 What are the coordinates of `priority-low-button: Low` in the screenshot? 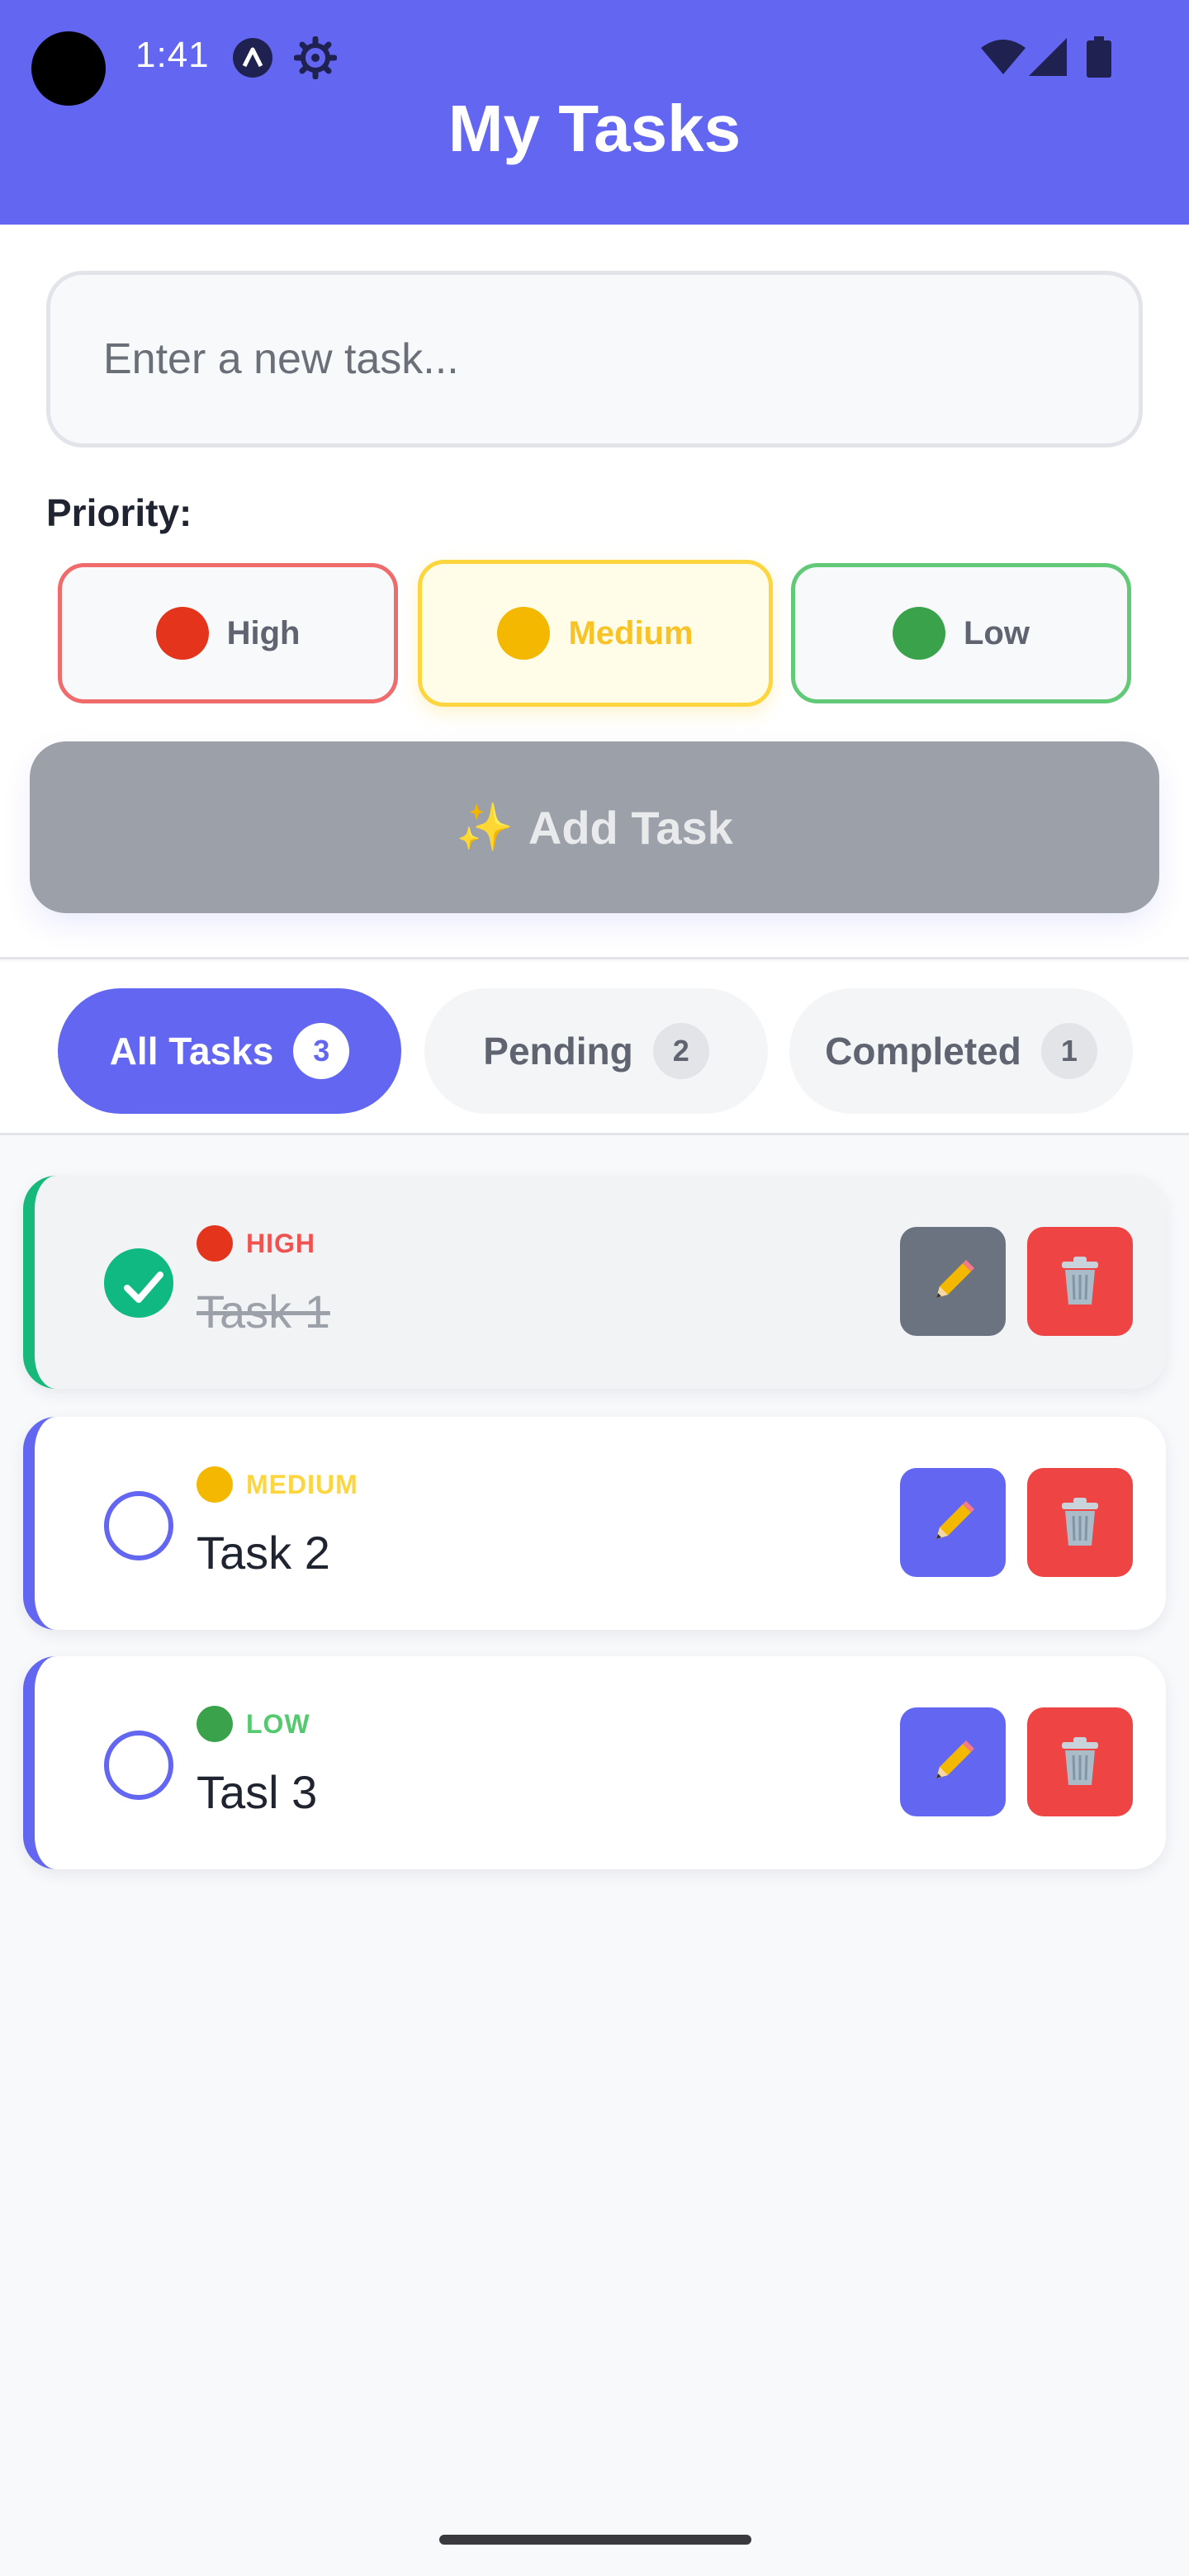 It's located at (961, 633).